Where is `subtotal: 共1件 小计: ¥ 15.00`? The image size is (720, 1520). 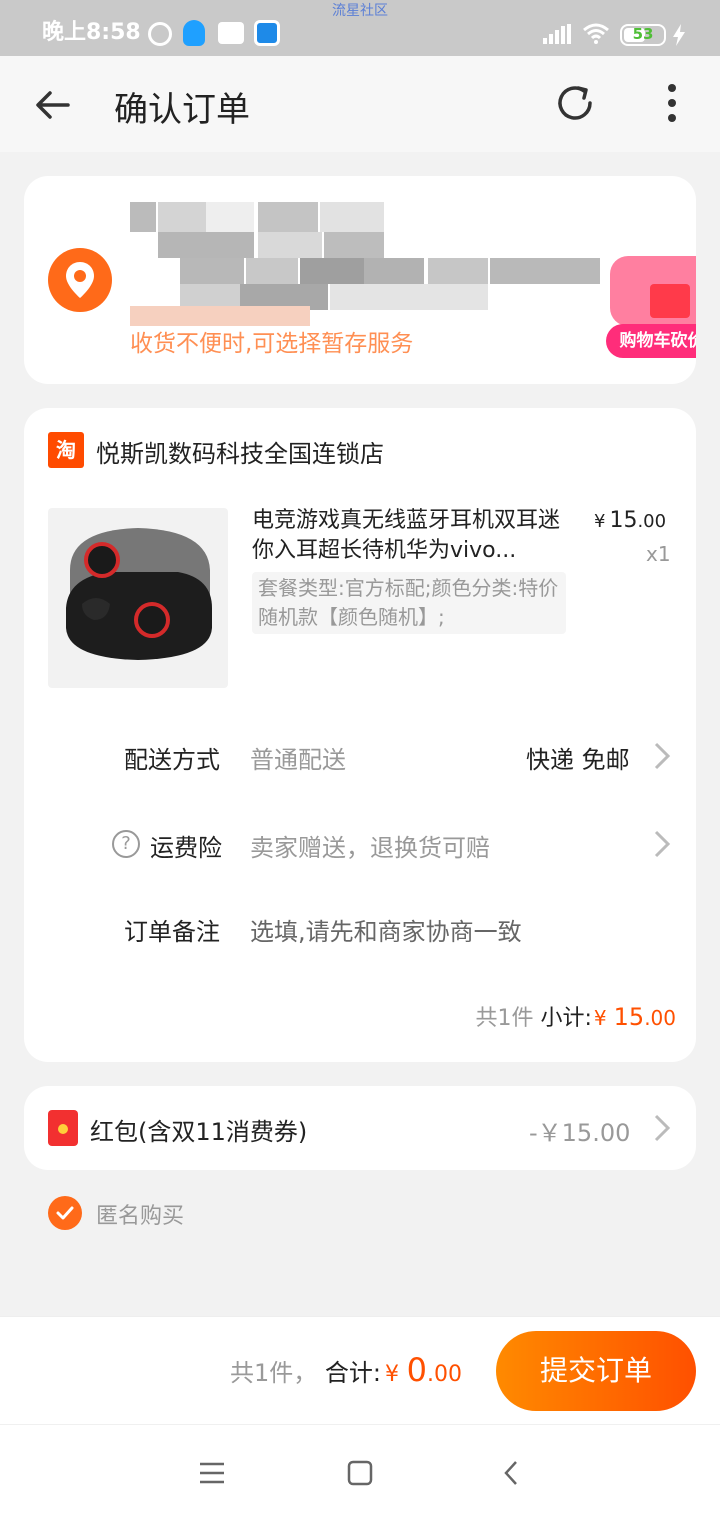 subtotal: 共1件 小计: ¥ 15.00 is located at coordinates (575, 1016).